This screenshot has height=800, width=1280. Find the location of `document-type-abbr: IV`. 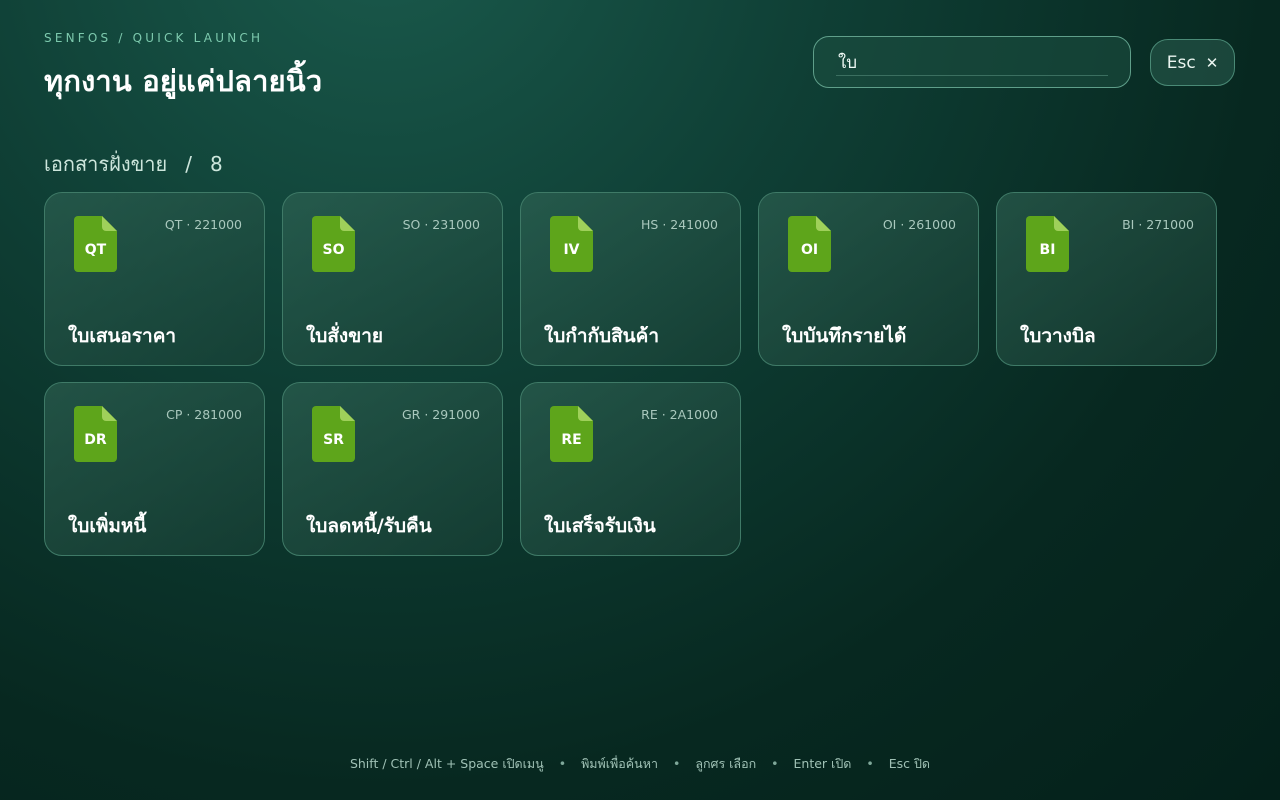

document-type-abbr: IV is located at coordinates (571, 250).